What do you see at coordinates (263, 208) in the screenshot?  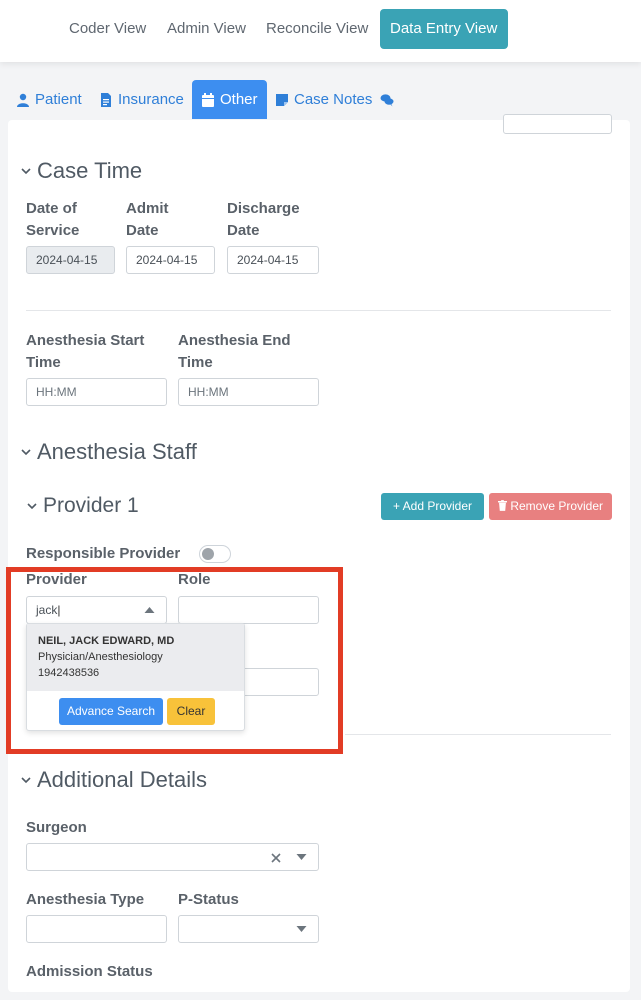 I see `label-line: Discharge` at bounding box center [263, 208].